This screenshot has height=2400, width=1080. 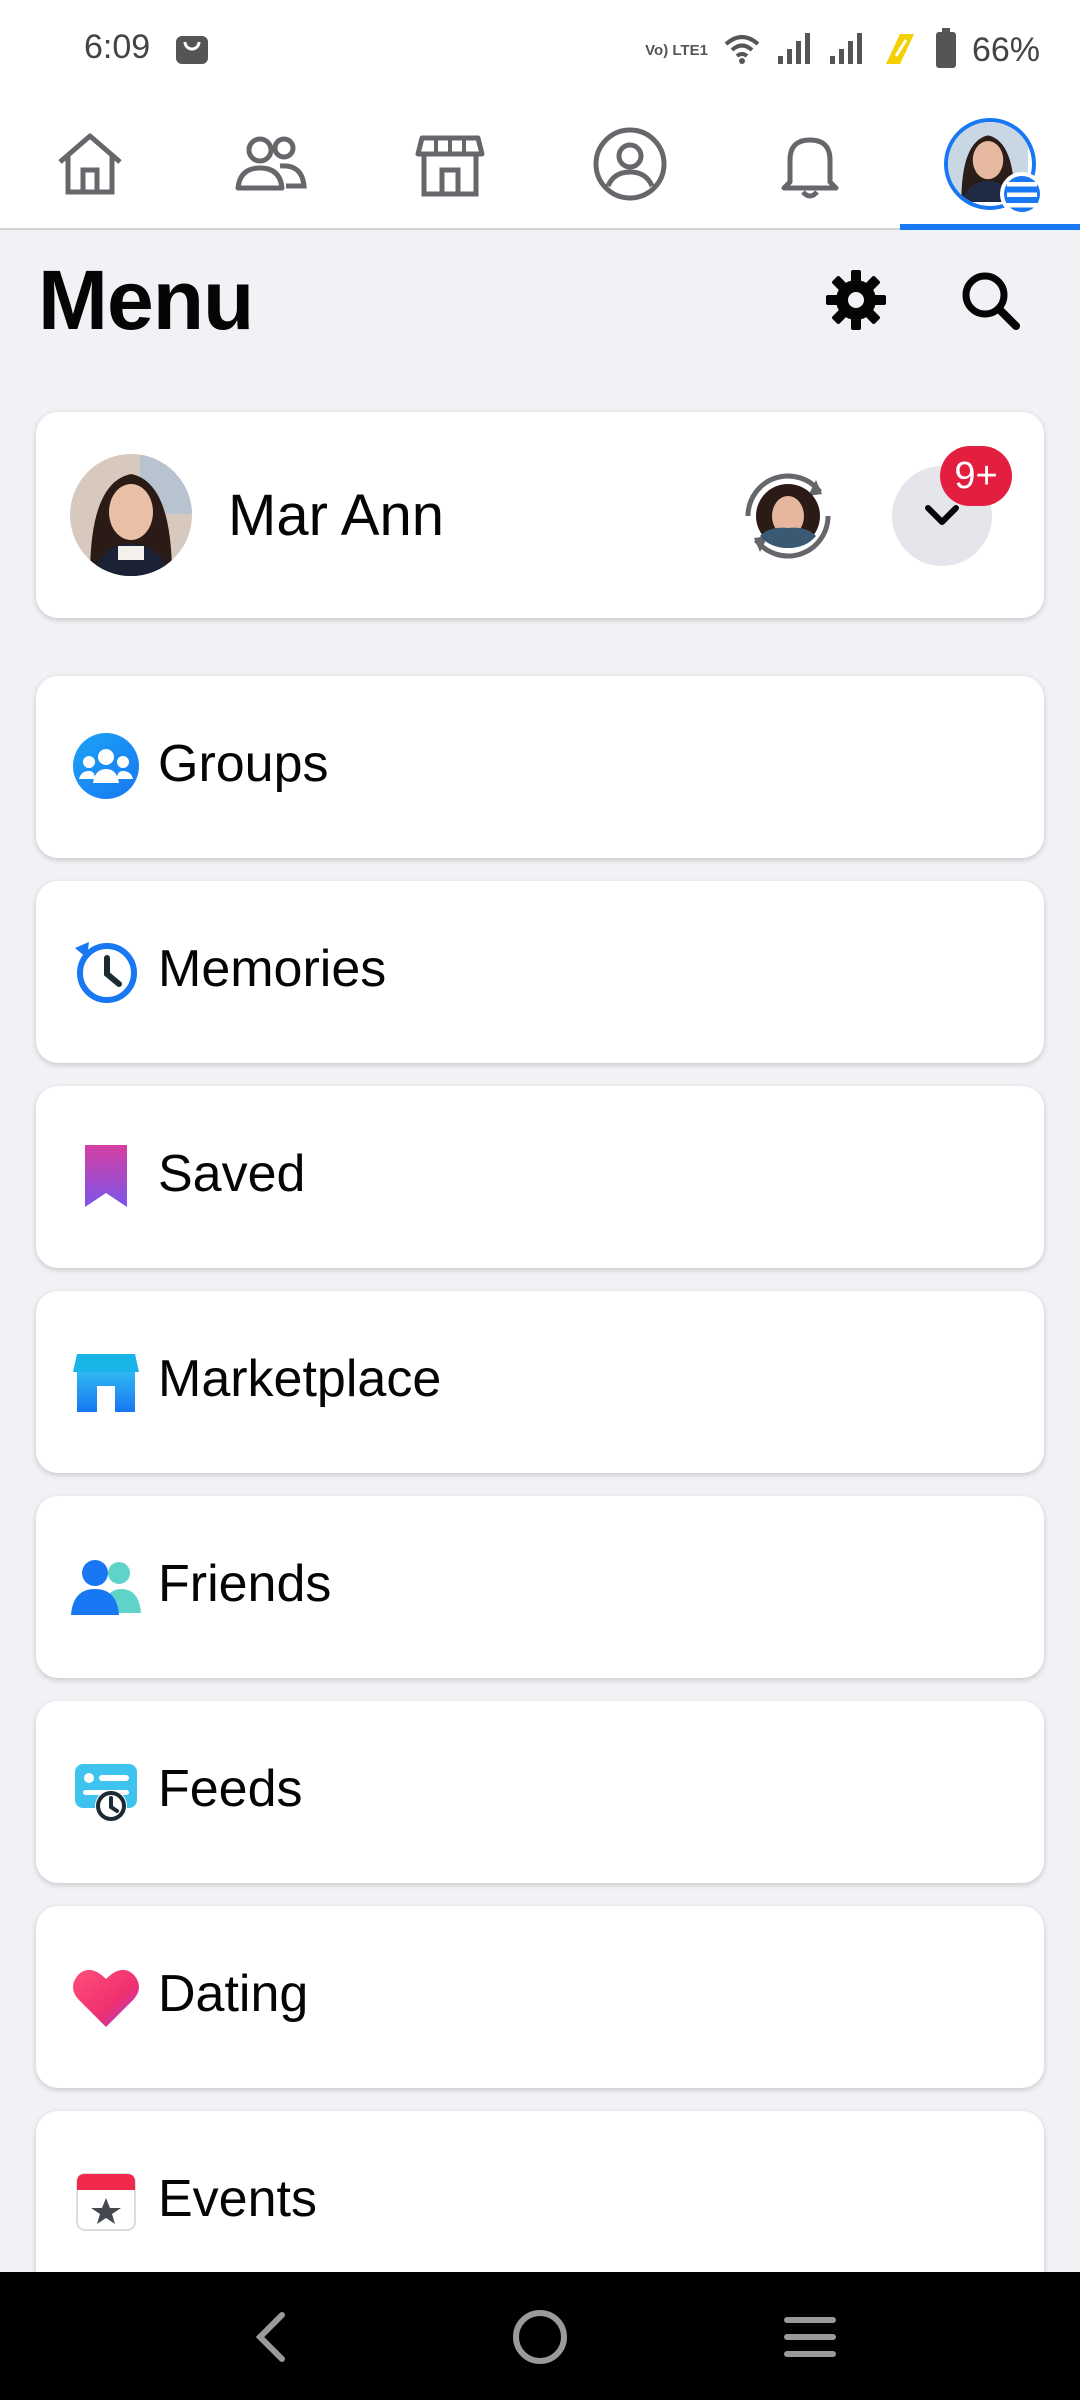 I want to click on tab-profile, so click(x=630, y=164).